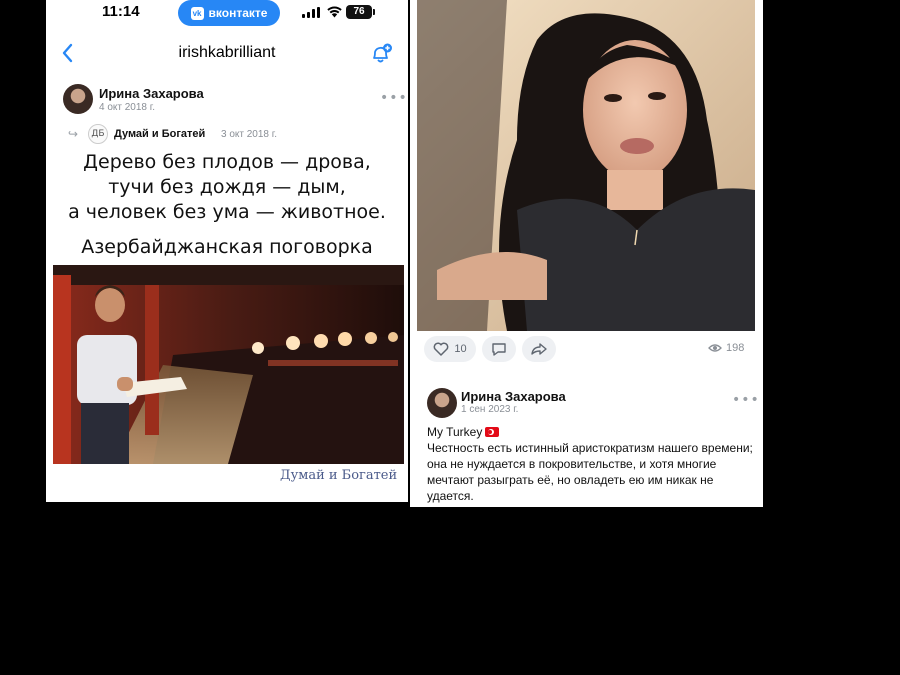 The width and height of the screenshot is (900, 675). I want to click on image-watermark: Думай и Богатей, so click(339, 475).